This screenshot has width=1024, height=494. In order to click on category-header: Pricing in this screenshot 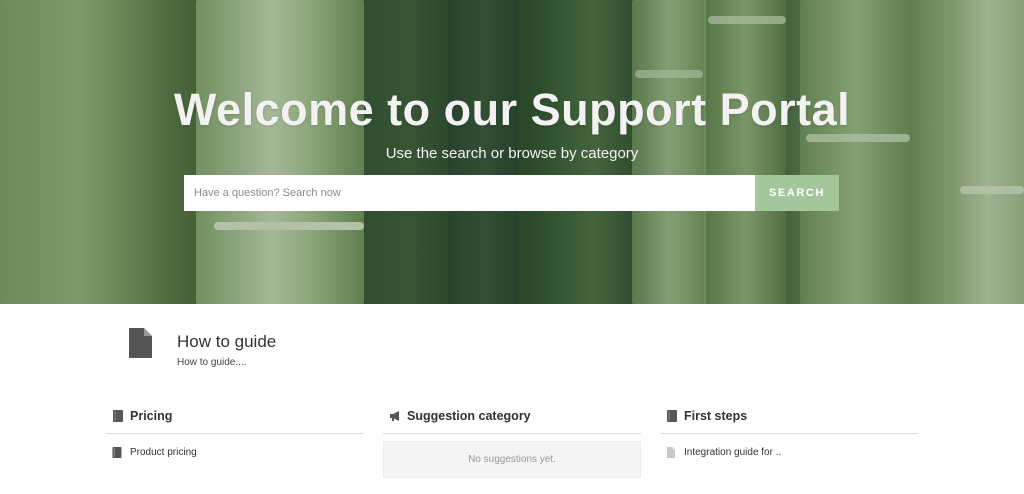, I will do `click(235, 416)`.